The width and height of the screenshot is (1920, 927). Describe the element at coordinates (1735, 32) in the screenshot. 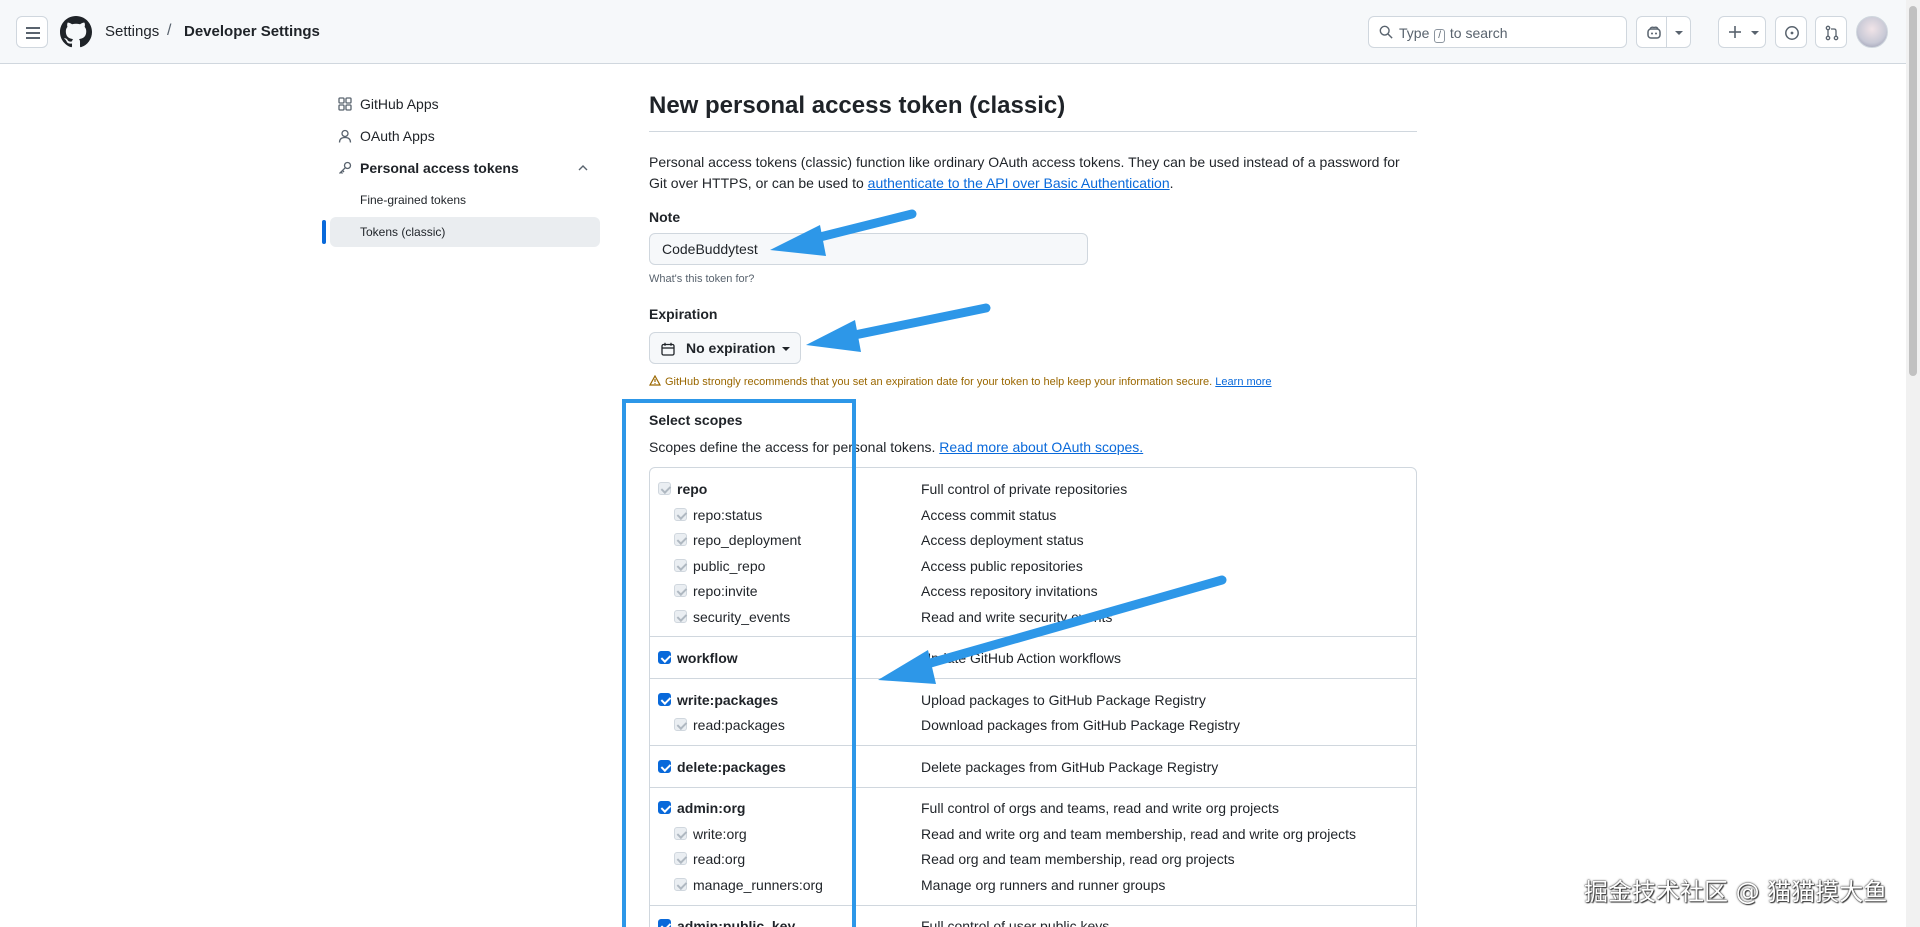

I see `plus-icon` at that location.